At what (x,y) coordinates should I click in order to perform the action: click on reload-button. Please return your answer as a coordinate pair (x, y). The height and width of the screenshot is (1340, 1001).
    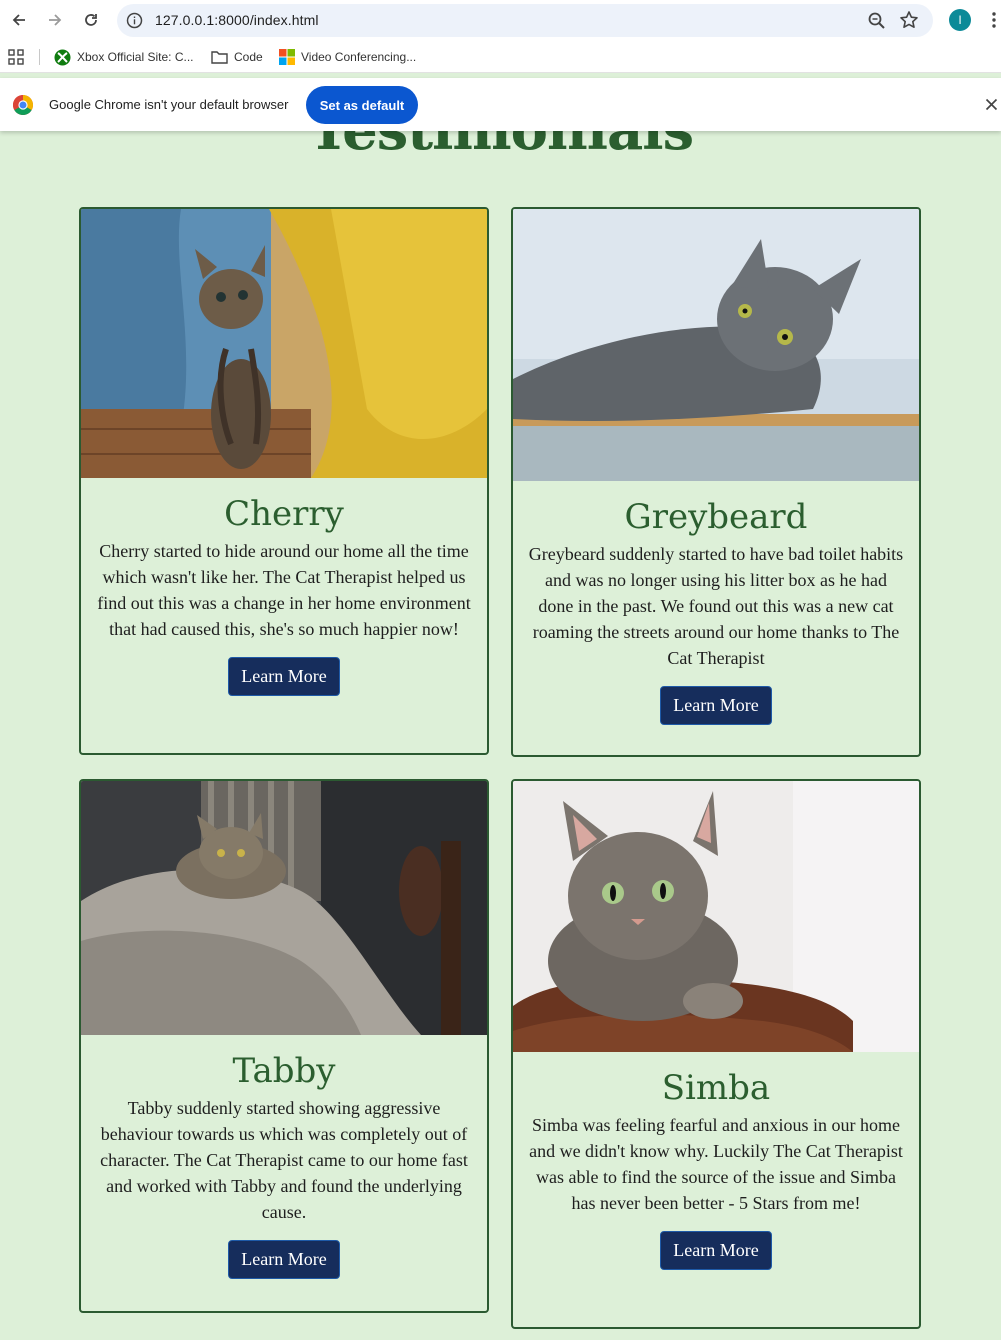
    Looking at the image, I should click on (91, 20).